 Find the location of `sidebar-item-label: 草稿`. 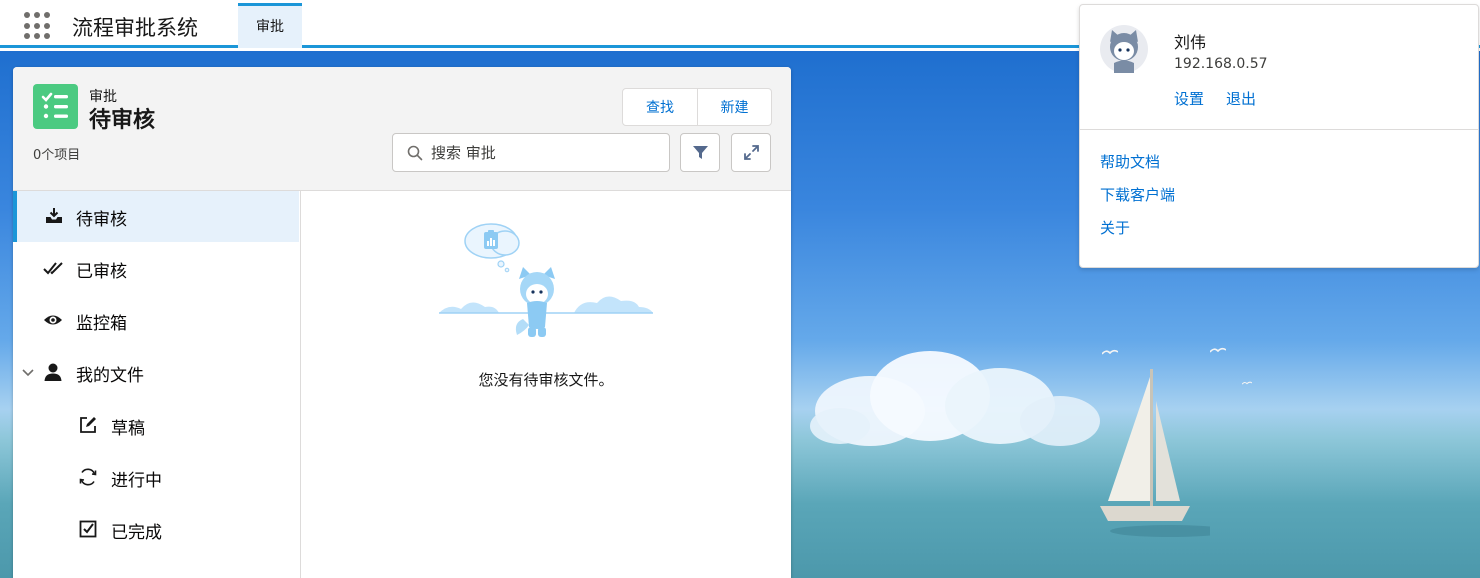

sidebar-item-label: 草稿 is located at coordinates (128, 429).